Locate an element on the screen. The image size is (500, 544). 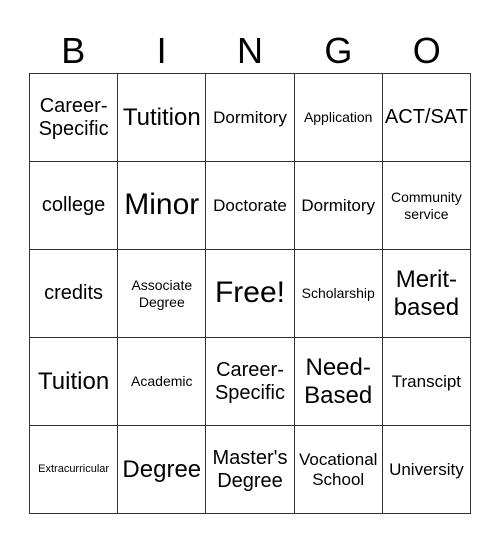
bingo-cell: Academic is located at coordinates (162, 382).